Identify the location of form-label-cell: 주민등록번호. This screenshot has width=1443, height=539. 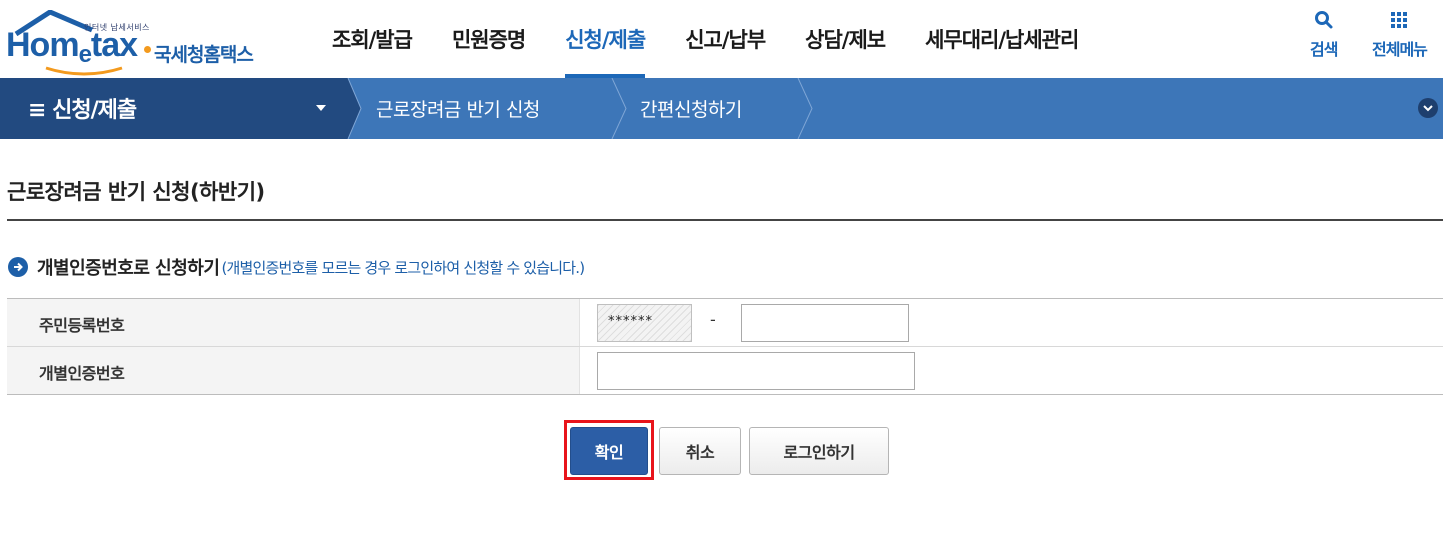
(293, 322).